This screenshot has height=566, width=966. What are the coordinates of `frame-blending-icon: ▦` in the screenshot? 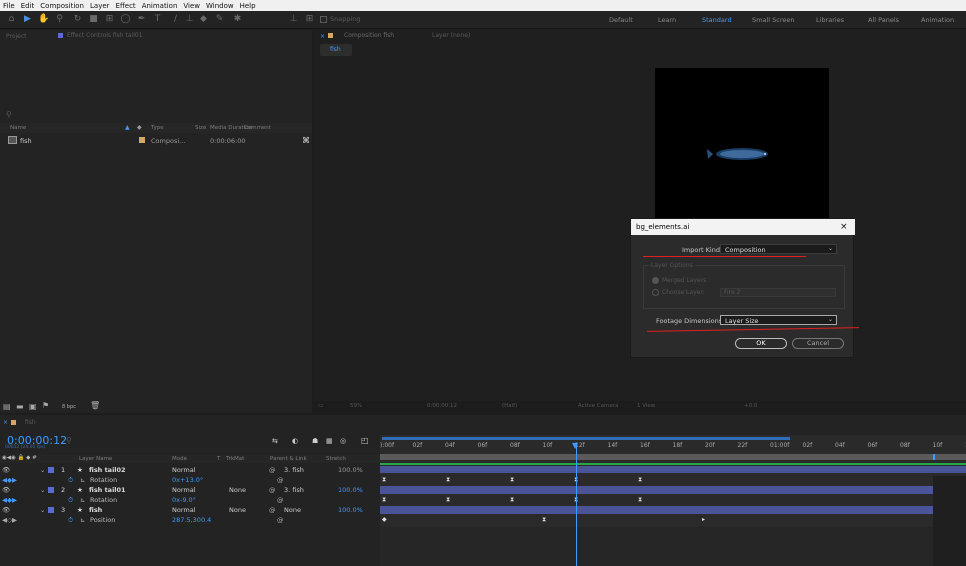 It's located at (329, 441).